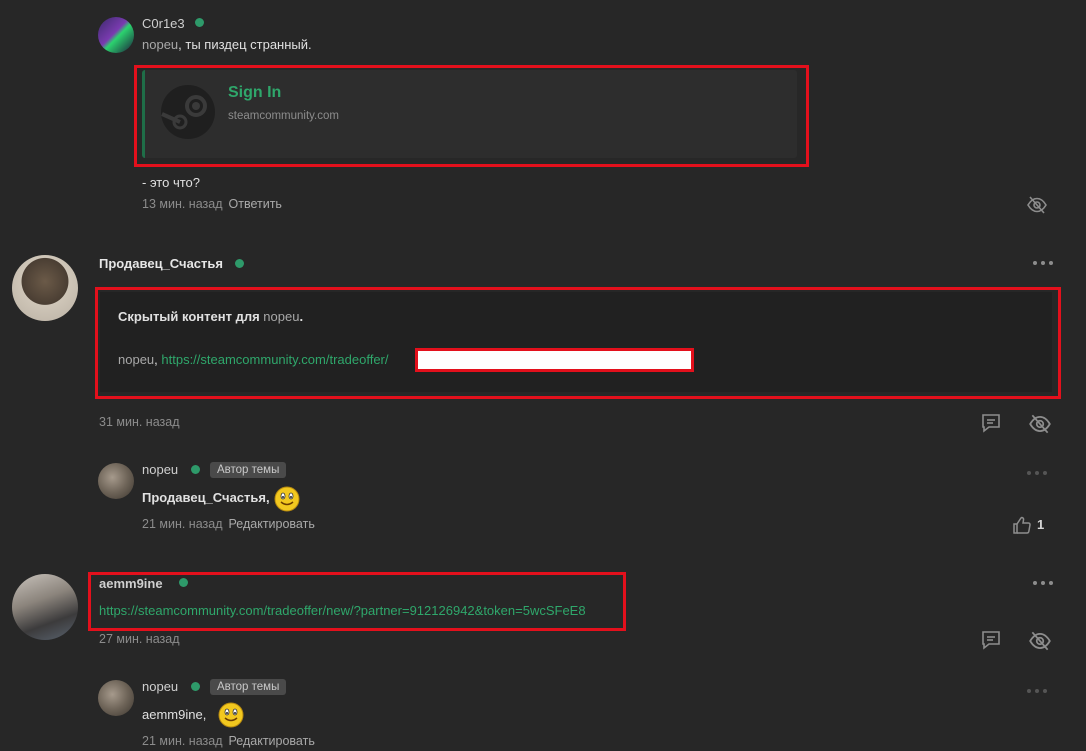 This screenshot has height=751, width=1086. What do you see at coordinates (45, 288) in the screenshot?
I see `avatar-prodavec` at bounding box center [45, 288].